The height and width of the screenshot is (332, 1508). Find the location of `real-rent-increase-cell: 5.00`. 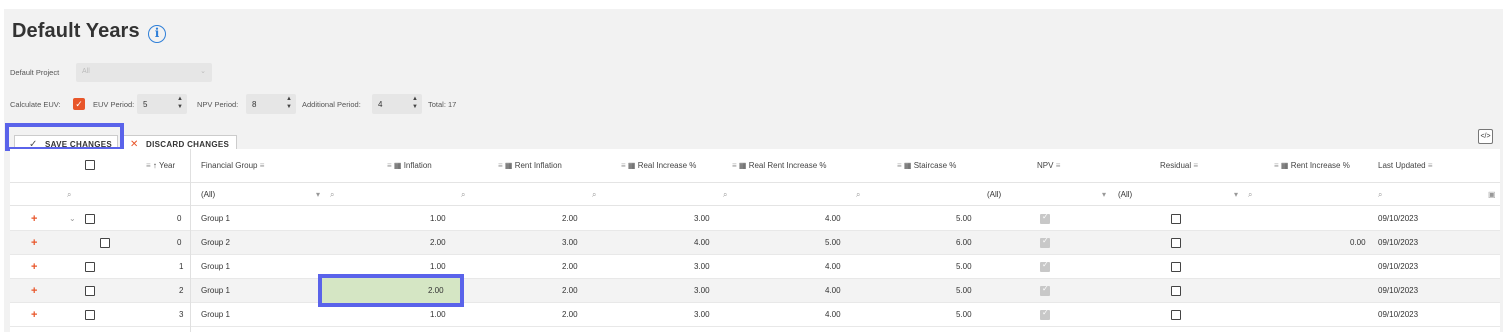

real-rent-increase-cell: 5.00 is located at coordinates (833, 242).